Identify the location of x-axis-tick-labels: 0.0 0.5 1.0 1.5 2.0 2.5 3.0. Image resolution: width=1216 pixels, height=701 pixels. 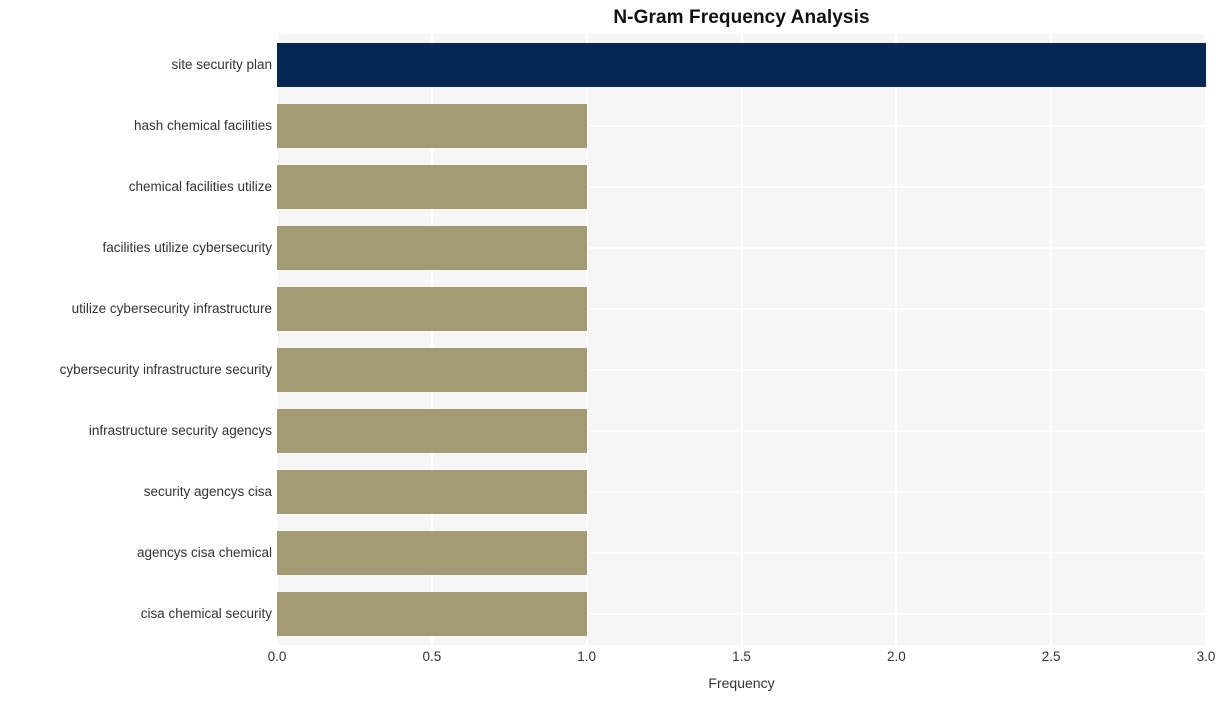
(742, 658).